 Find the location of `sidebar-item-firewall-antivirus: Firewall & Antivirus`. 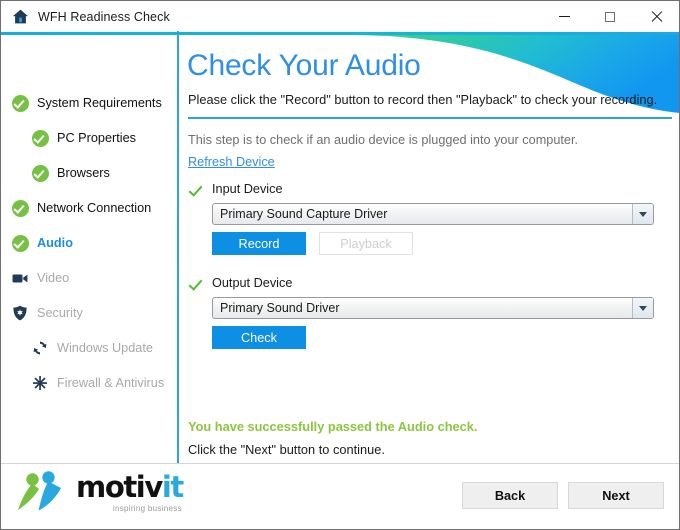

sidebar-item-firewall-antivirus: Firewall & Antivirus is located at coordinates (97, 383).